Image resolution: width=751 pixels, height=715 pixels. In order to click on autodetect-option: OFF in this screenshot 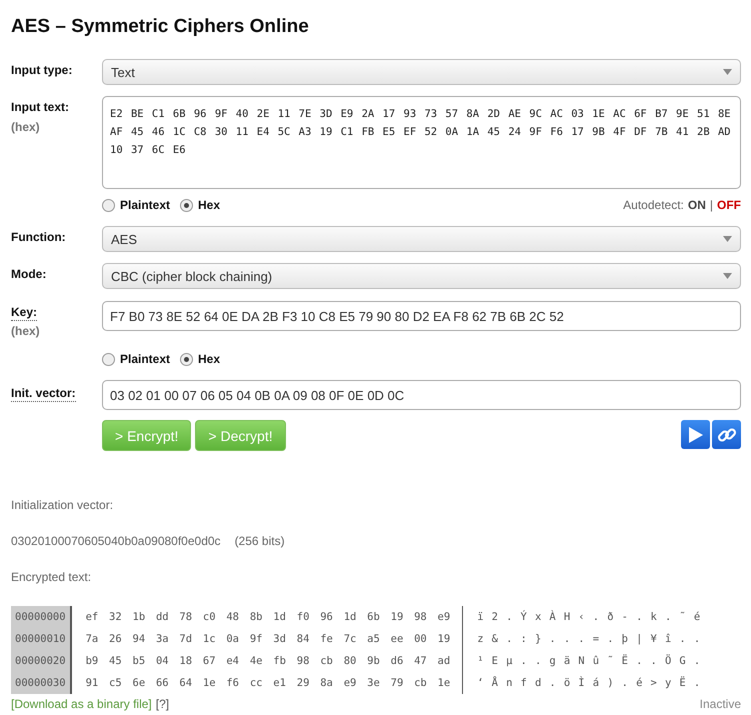, I will do `click(729, 205)`.